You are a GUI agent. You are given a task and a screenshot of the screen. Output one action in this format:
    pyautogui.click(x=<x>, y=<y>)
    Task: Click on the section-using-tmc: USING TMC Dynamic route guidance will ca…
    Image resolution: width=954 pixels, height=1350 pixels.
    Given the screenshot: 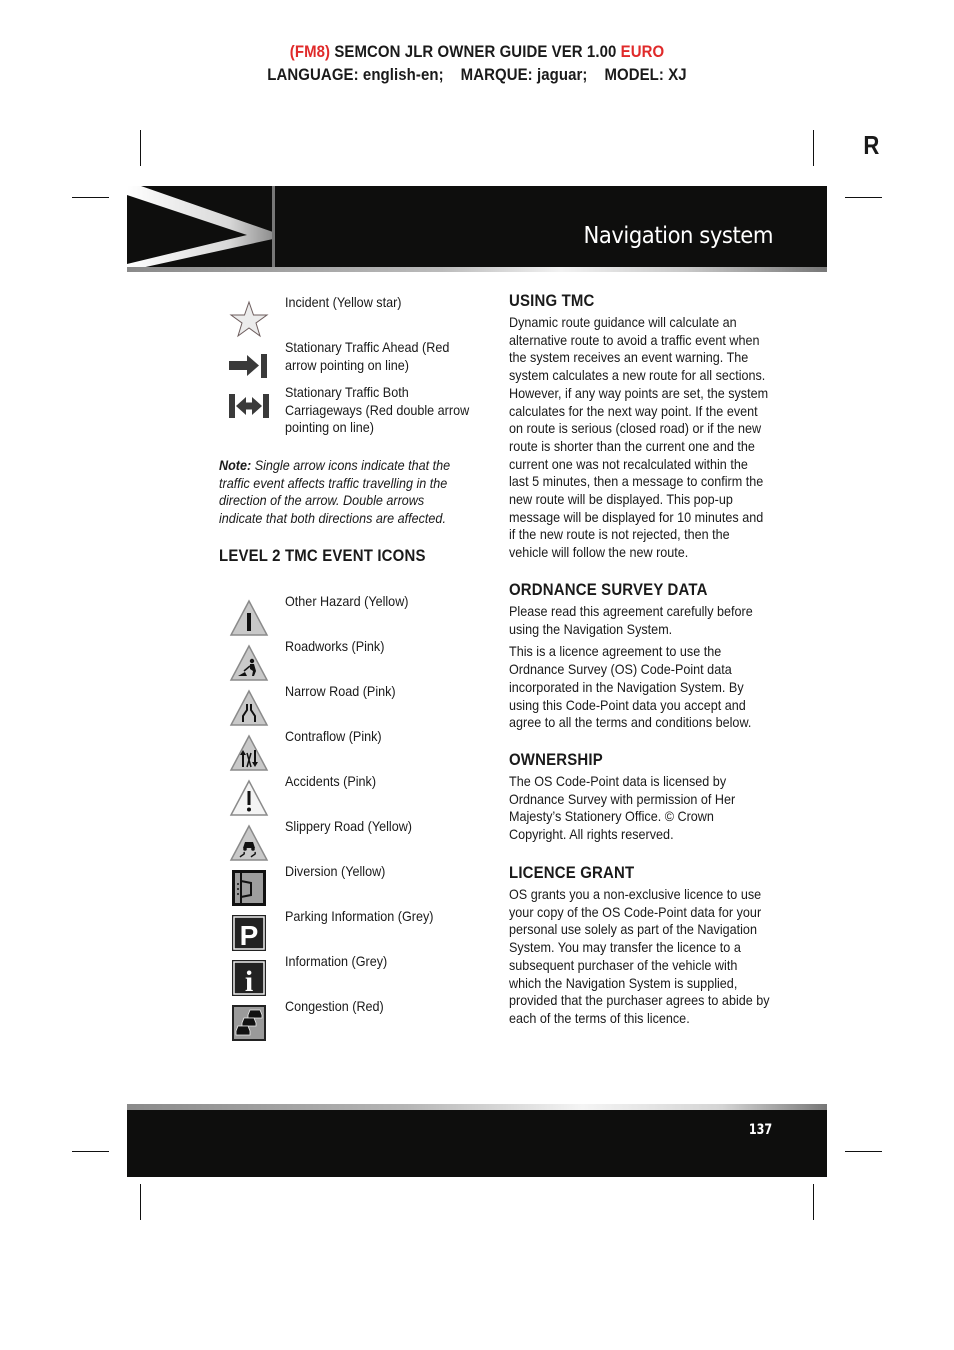 What is the action you would take?
    pyautogui.click(x=654, y=429)
    